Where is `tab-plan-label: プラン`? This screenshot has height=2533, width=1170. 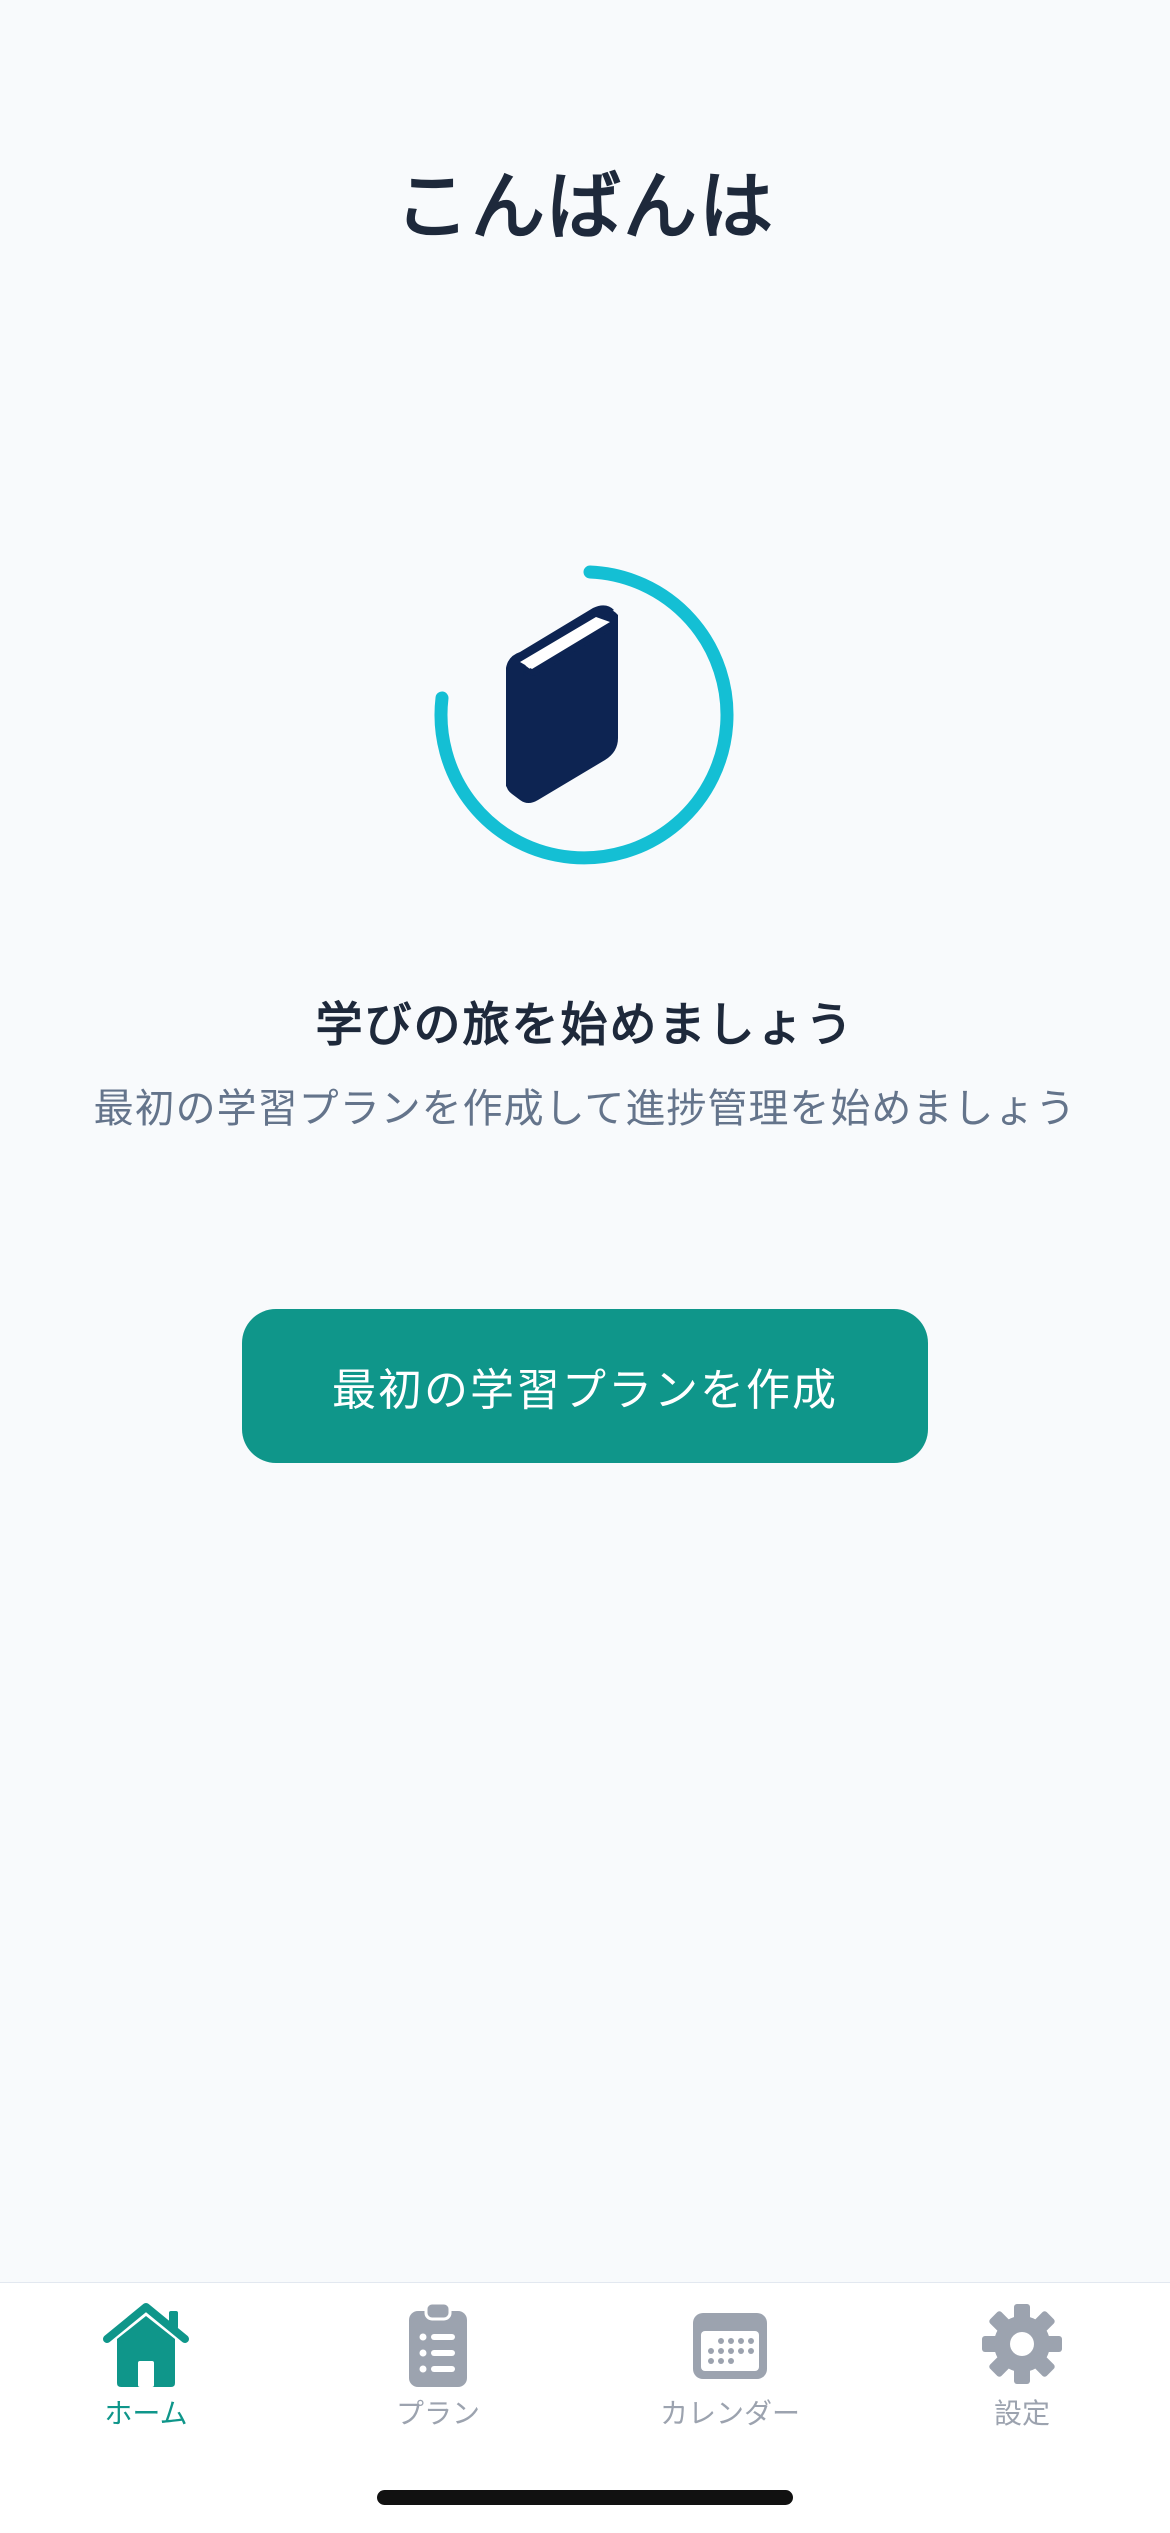 tab-plan-label: プラン is located at coordinates (437, 2413).